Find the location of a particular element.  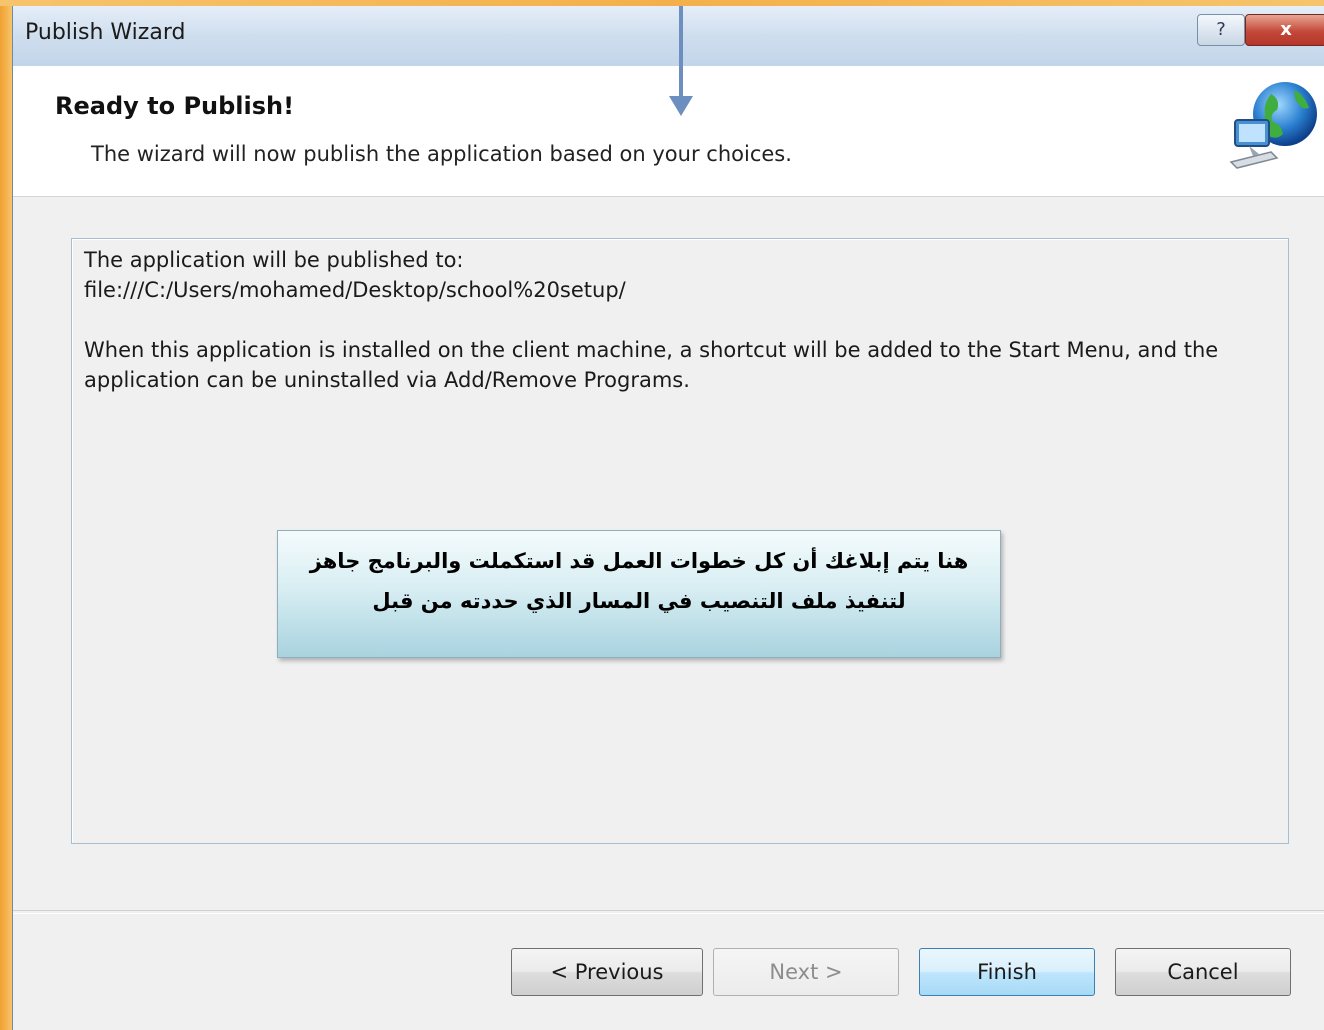

annotation-arrow-line is located at coordinates (681, 52).